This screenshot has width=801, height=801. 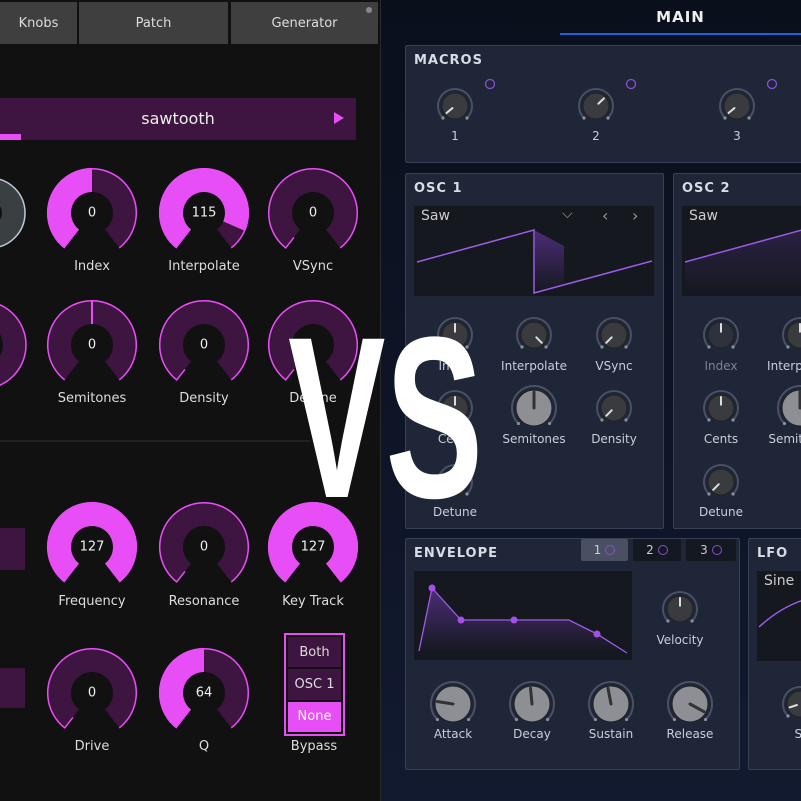 What do you see at coordinates (596, 136) in the screenshot?
I see `knob-label: 2` at bounding box center [596, 136].